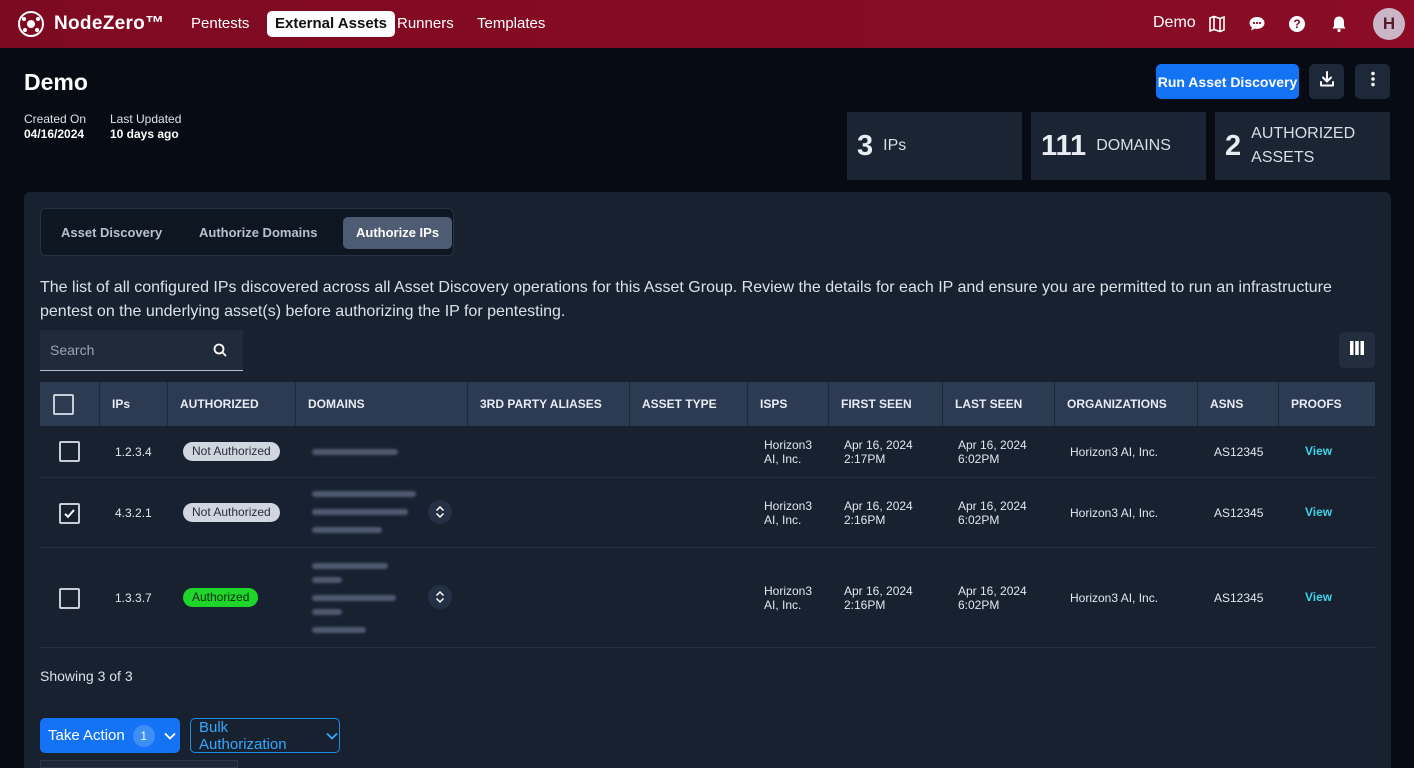  I want to click on updated-value: 10 days ago, so click(144, 134).